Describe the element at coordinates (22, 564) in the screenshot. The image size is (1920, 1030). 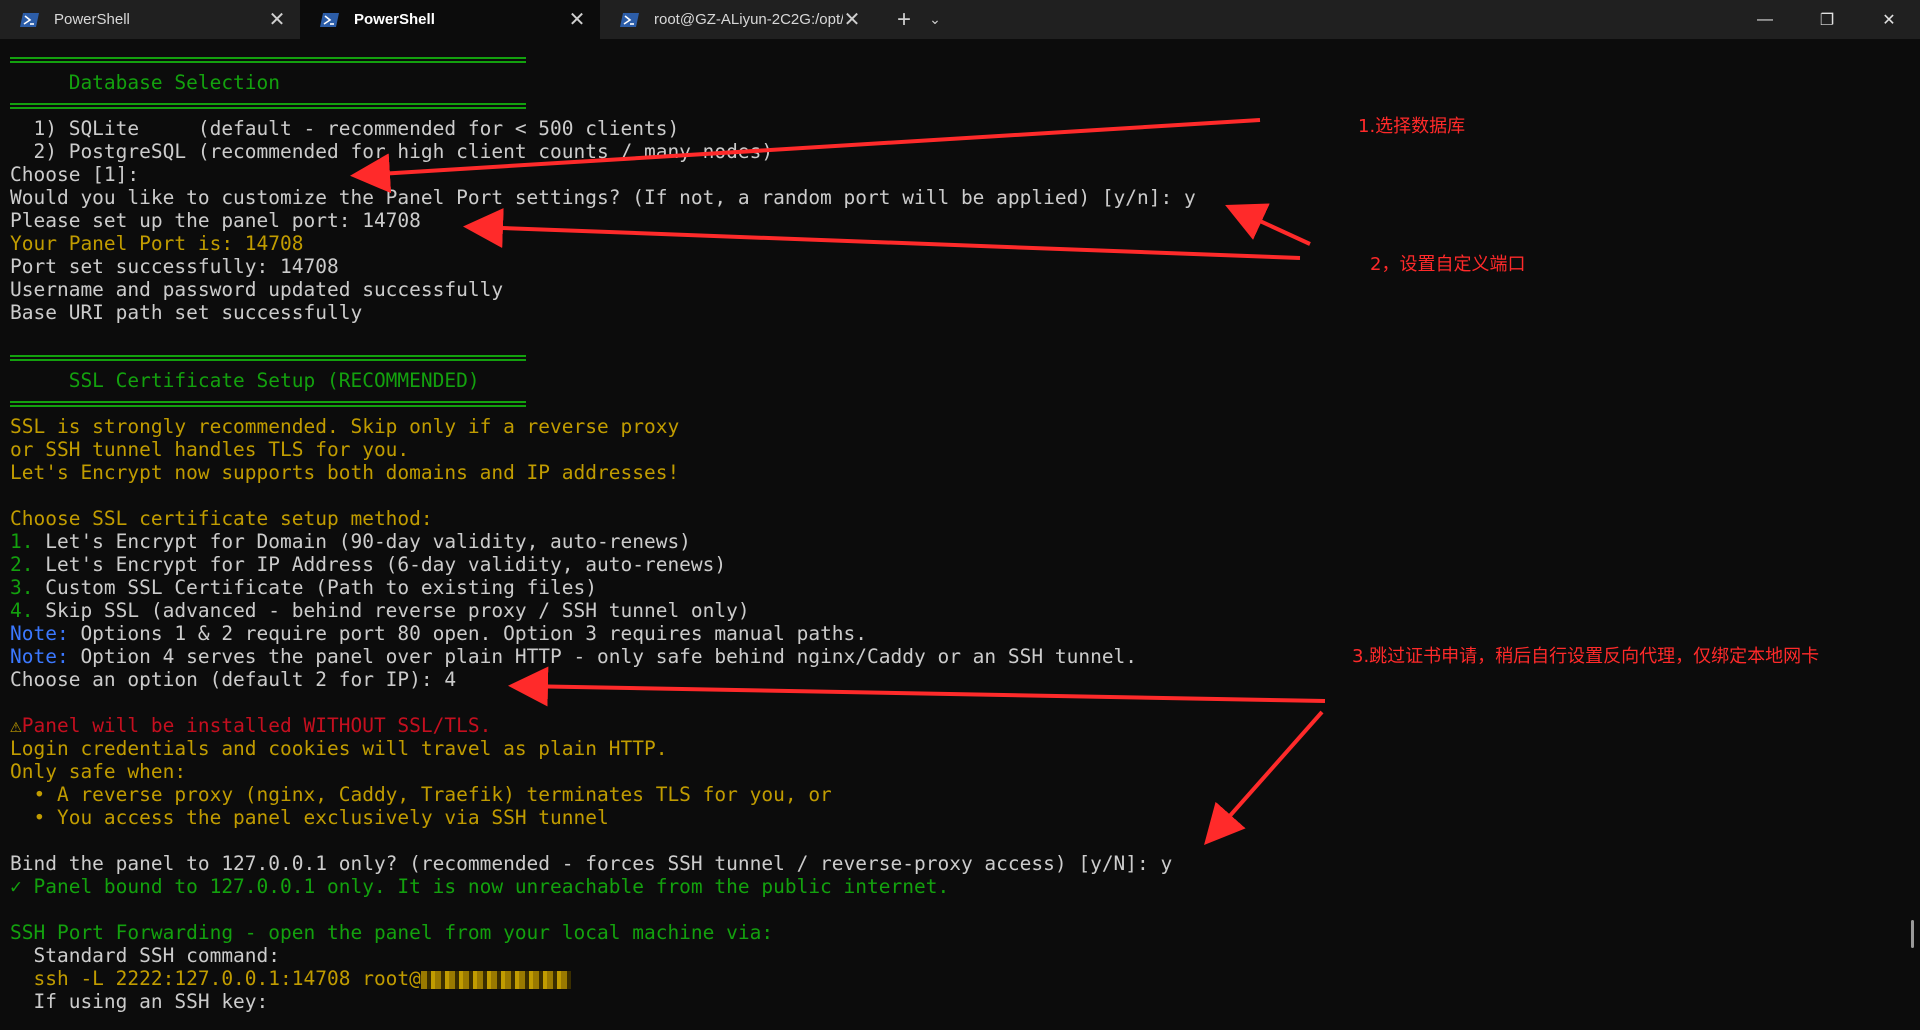
I see `option-number: 2.` at that location.